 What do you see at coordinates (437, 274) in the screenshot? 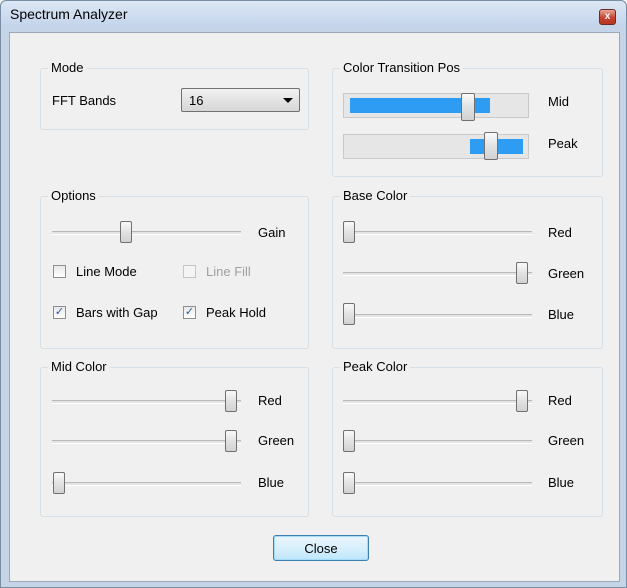
I see `base-green-slider-track` at bounding box center [437, 274].